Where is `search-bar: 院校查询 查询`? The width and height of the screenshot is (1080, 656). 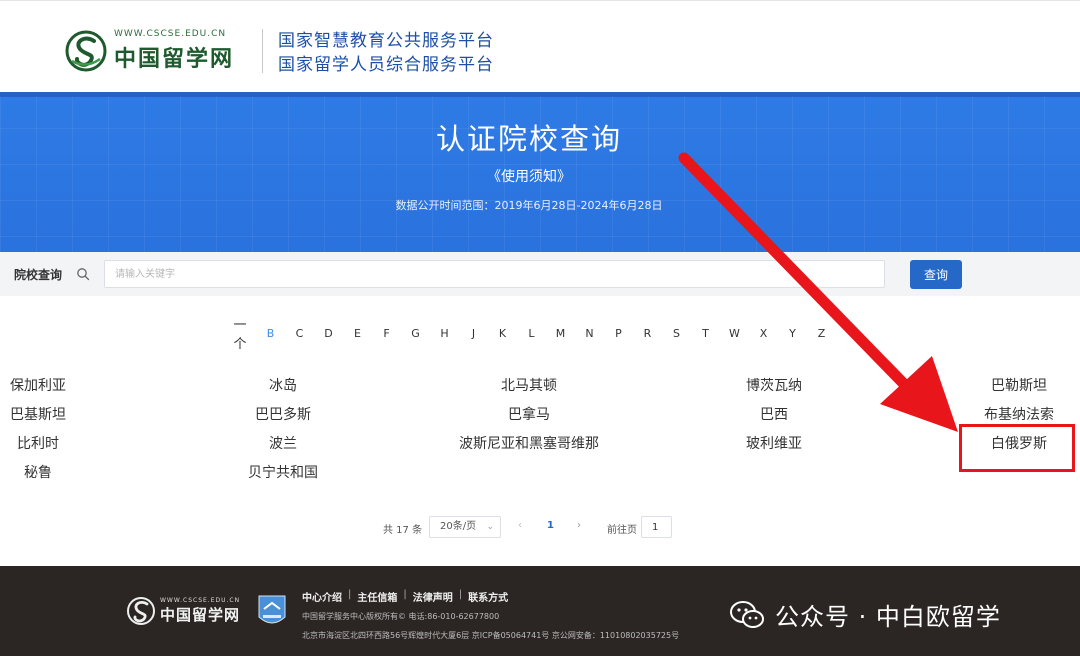
search-bar: 院校查询 查询 is located at coordinates (540, 274).